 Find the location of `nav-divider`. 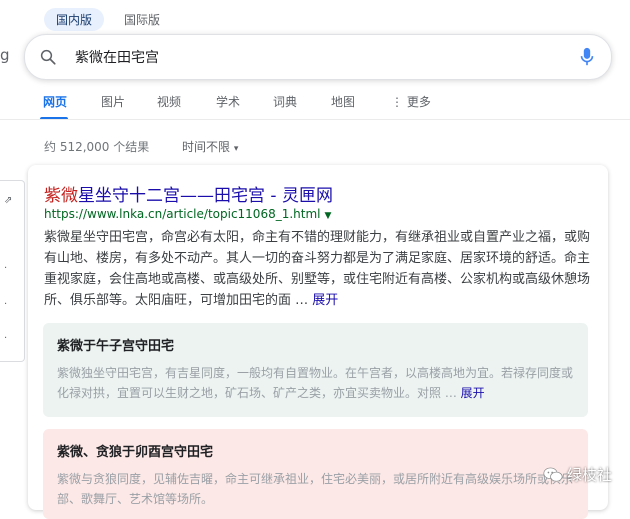

nav-divider is located at coordinates (315, 119).